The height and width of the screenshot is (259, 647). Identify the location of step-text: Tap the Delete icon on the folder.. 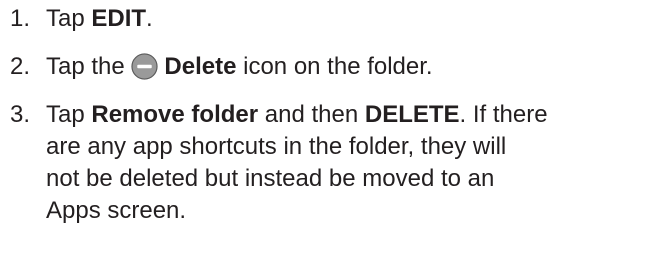
(346, 67).